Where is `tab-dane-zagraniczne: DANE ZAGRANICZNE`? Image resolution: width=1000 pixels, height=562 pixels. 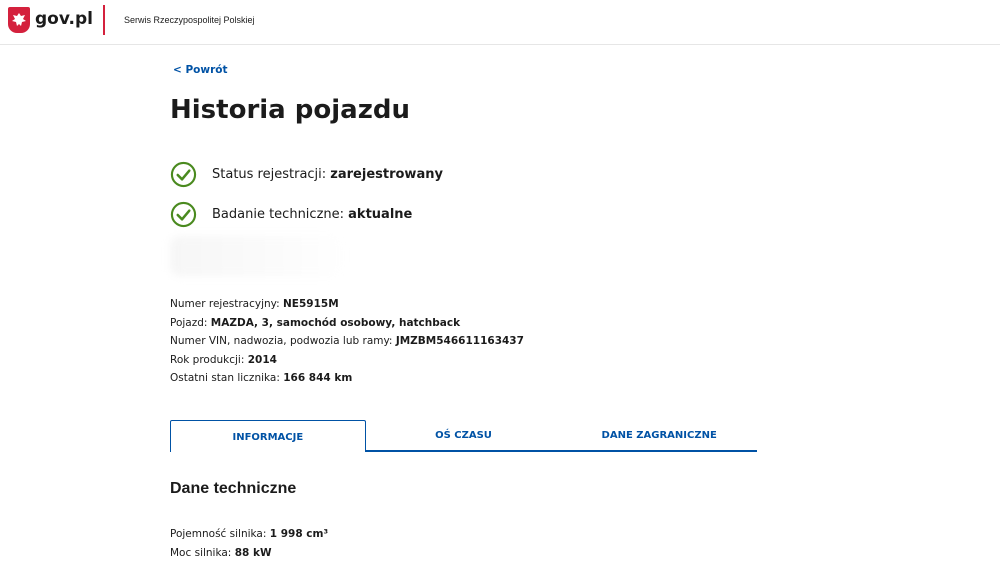
tab-dane-zagraniczne: DANE ZAGRANICZNE is located at coordinates (659, 435).